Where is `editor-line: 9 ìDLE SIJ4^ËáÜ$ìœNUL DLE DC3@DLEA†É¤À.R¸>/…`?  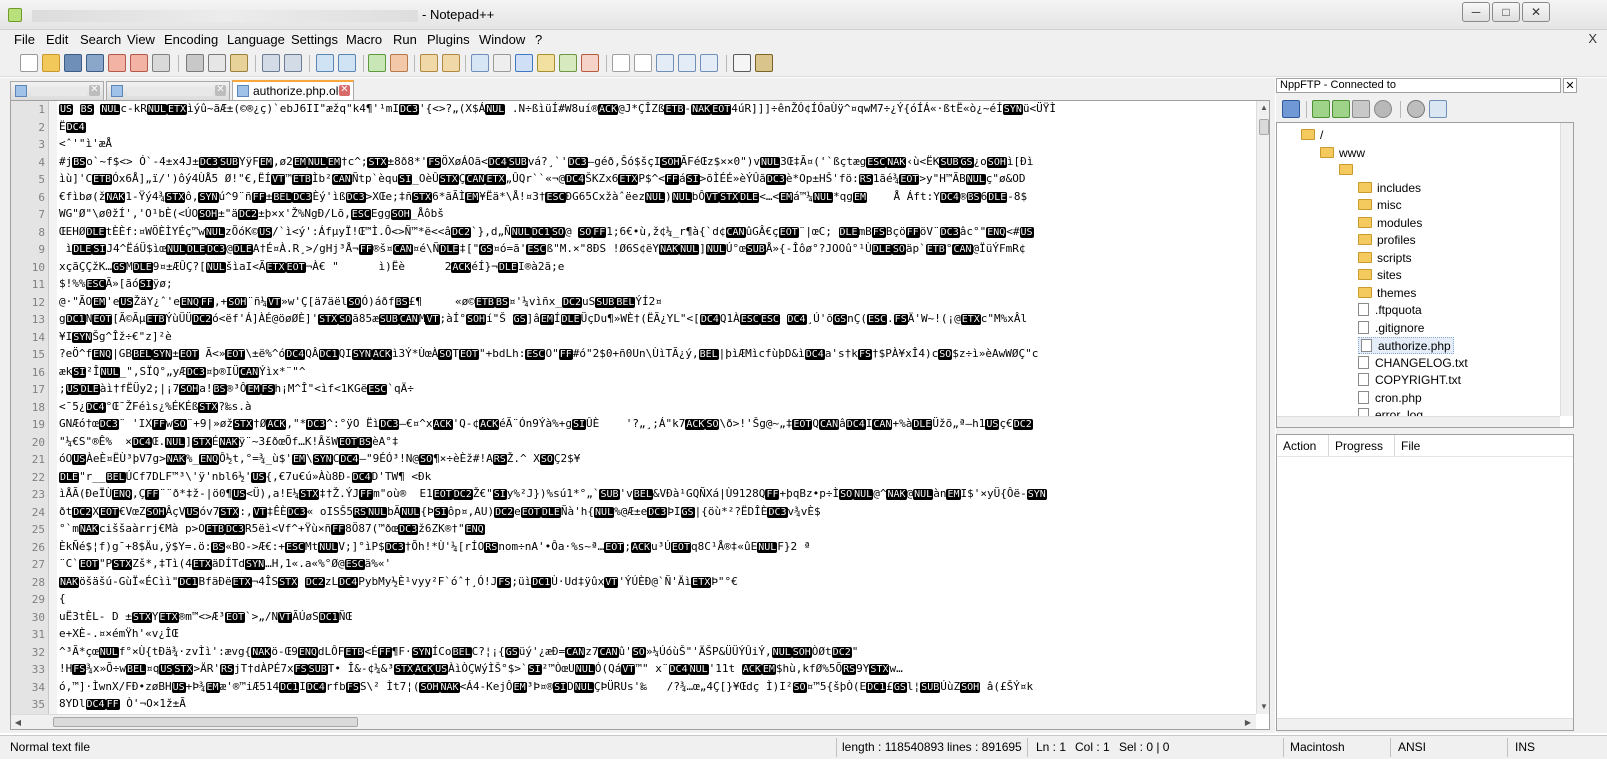
editor-line: 9 ìDLE SIJ4^ËáÜ$ìœNUL DLE DC3@DLEA†É¤À.R¸>/… is located at coordinates (633, 250).